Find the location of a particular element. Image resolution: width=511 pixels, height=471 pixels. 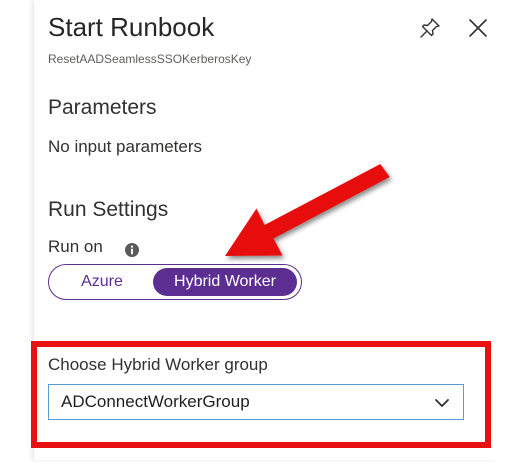

blade-title: Start Runbook is located at coordinates (131, 27).